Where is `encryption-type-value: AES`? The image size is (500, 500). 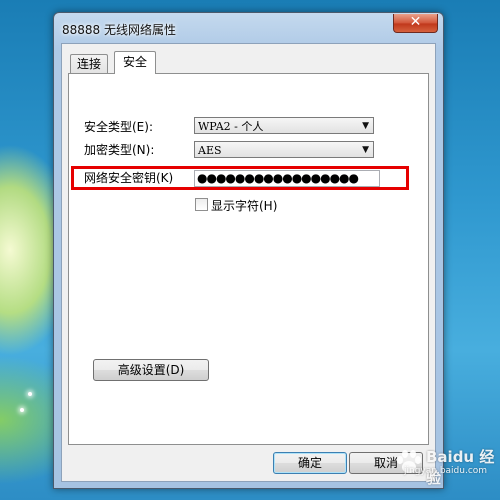
encryption-type-value: AES is located at coordinates (210, 150).